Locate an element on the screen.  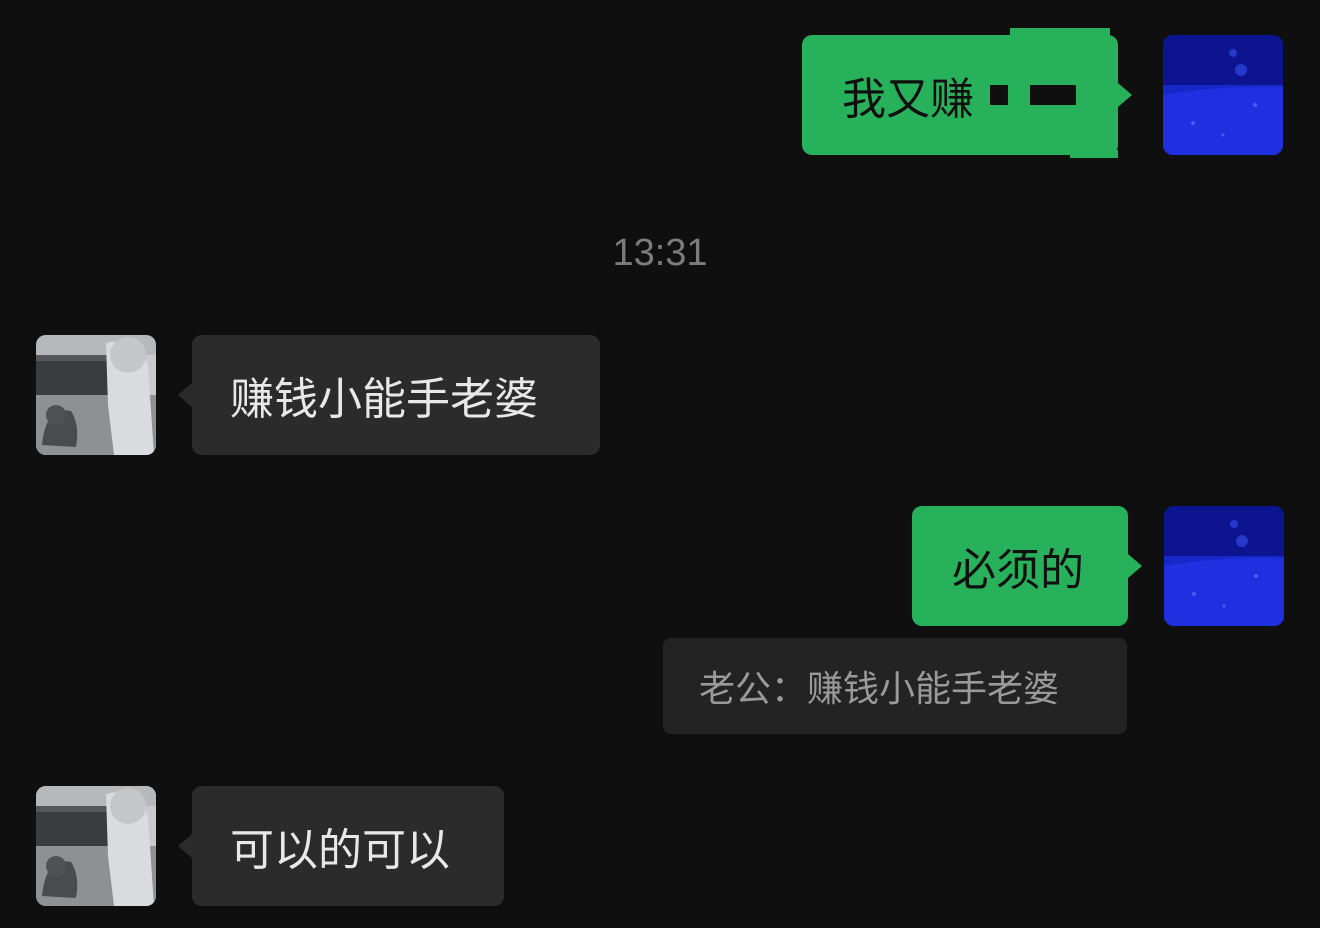
message-text: 必须的 is located at coordinates (1018, 570).